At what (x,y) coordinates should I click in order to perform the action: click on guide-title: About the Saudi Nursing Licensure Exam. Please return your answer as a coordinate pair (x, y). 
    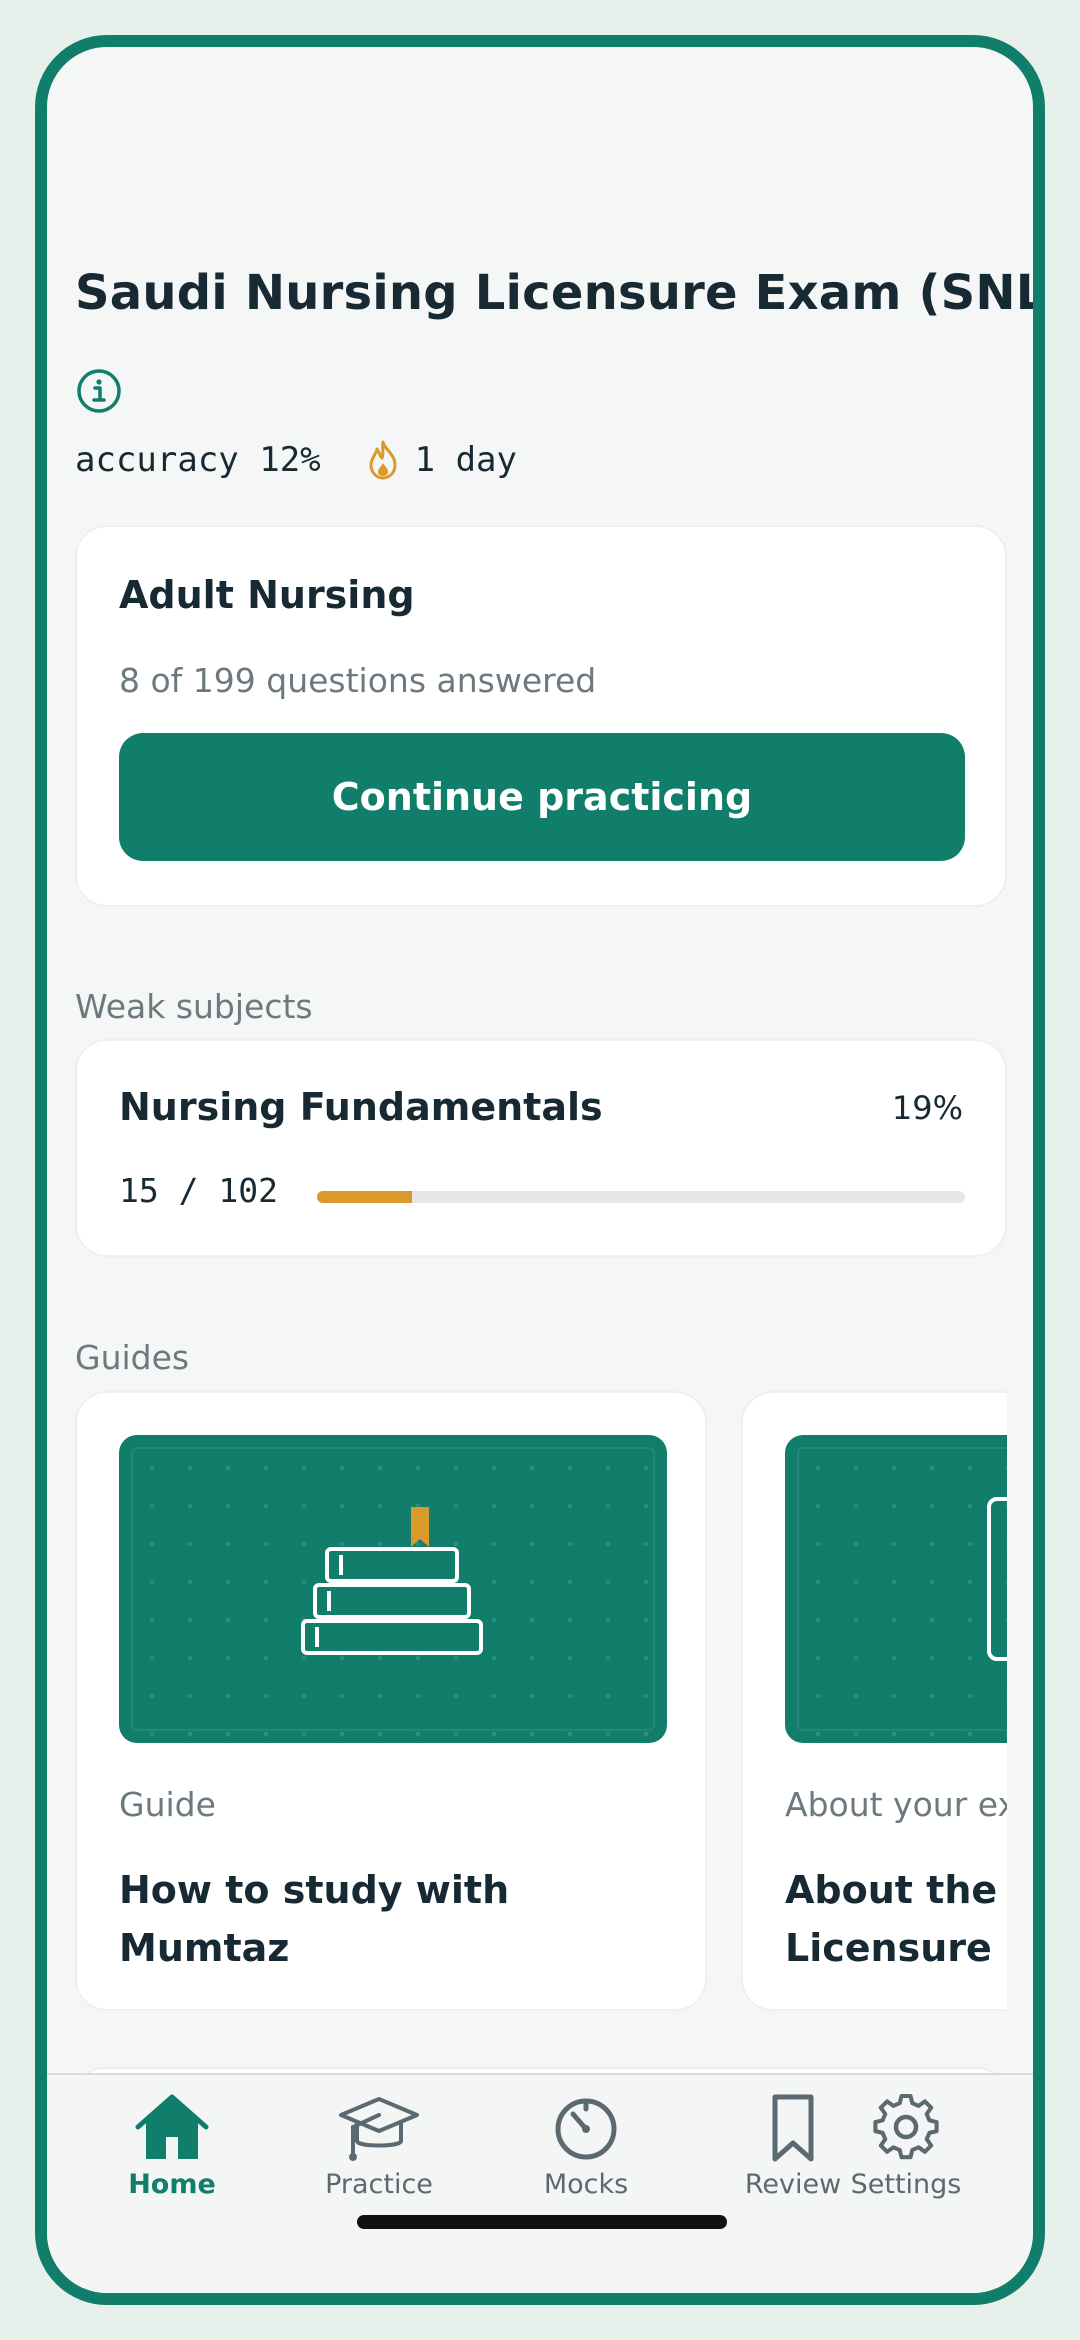
    Looking at the image, I should click on (896, 1919).